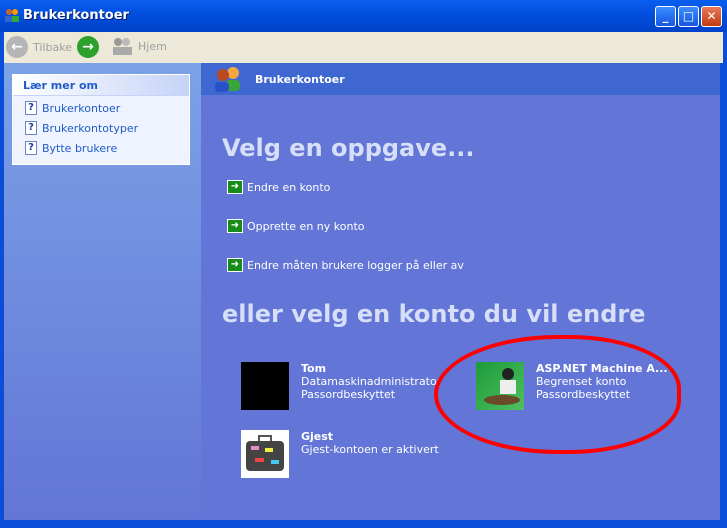 This screenshot has height=528, width=727. I want to click on red-highlight-circle, so click(557, 394).